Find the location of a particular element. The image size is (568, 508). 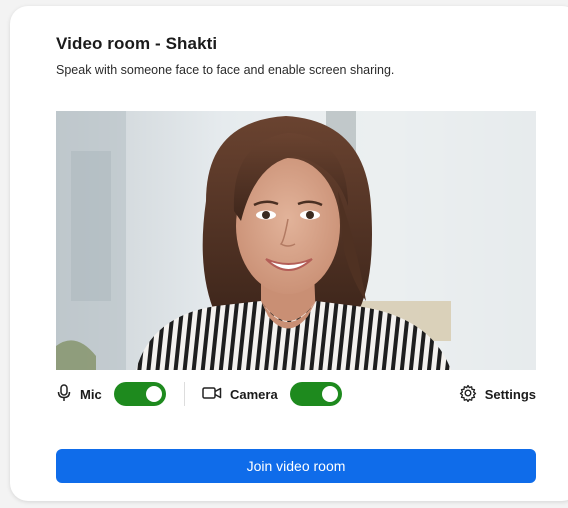

microphone-icon is located at coordinates (64, 394).